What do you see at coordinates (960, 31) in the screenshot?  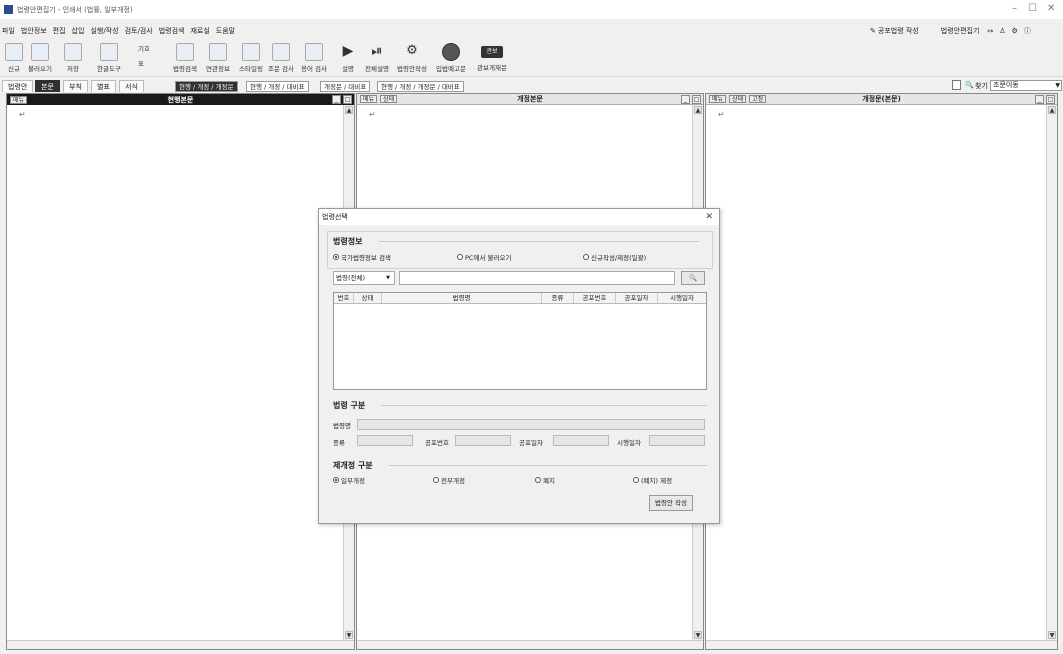 I see `editor-button: 법령안편집기` at bounding box center [960, 31].